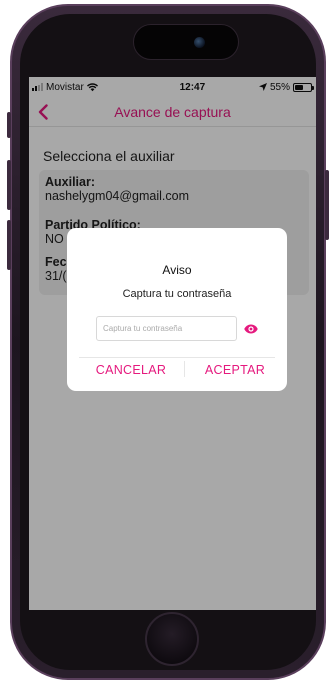 This screenshot has width=331, height=684. What do you see at coordinates (131, 370) in the screenshot?
I see `cancel-button: CANCELAR` at bounding box center [131, 370].